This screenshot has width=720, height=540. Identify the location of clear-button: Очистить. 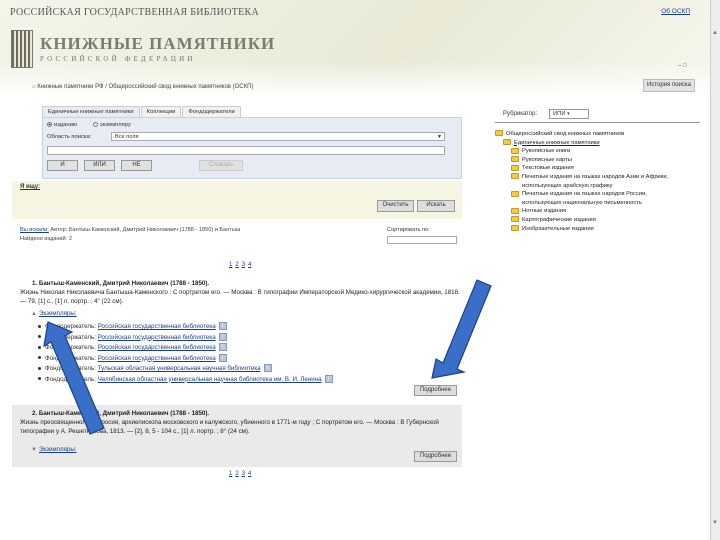
(395, 206).